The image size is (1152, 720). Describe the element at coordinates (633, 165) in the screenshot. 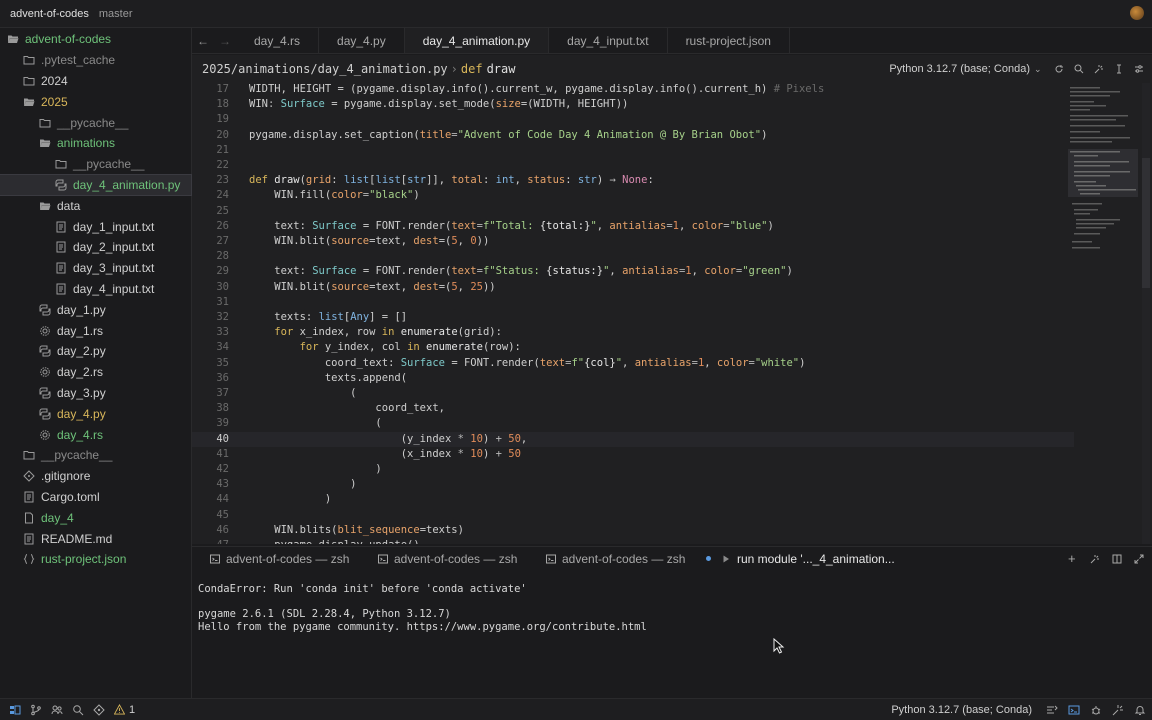

I see `code-line: 22` at that location.